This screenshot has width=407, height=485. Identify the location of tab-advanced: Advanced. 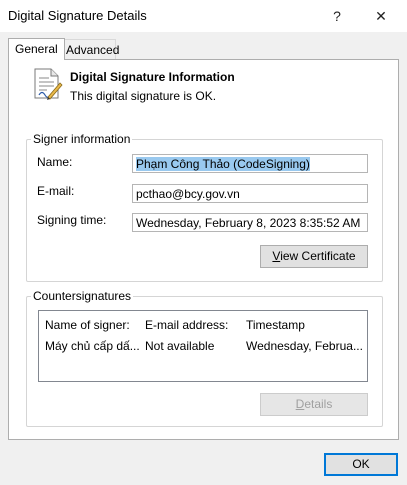
(89, 49).